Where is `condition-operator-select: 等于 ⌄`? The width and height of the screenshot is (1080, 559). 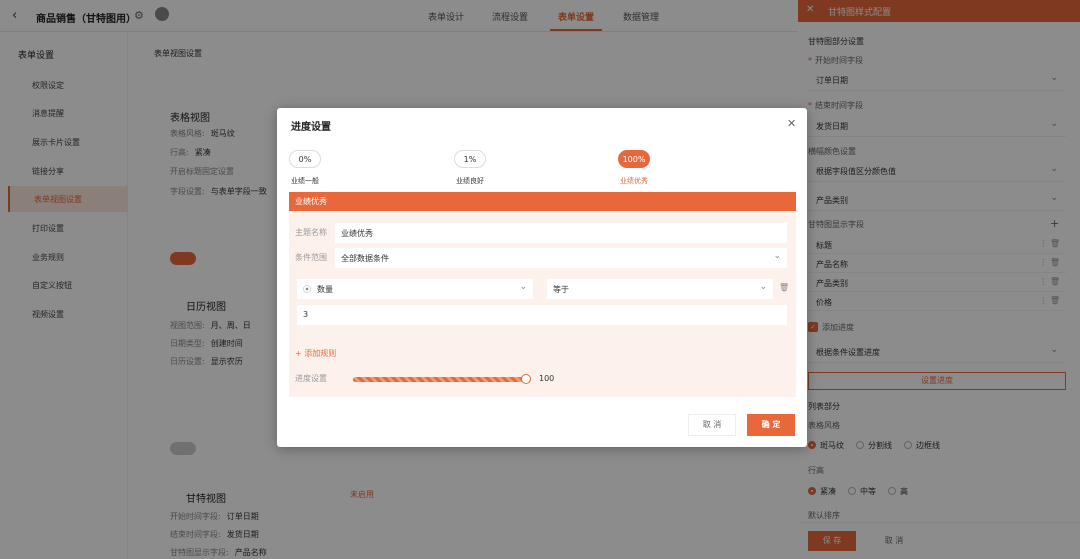
condition-operator-select: 等于 ⌄ is located at coordinates (660, 289).